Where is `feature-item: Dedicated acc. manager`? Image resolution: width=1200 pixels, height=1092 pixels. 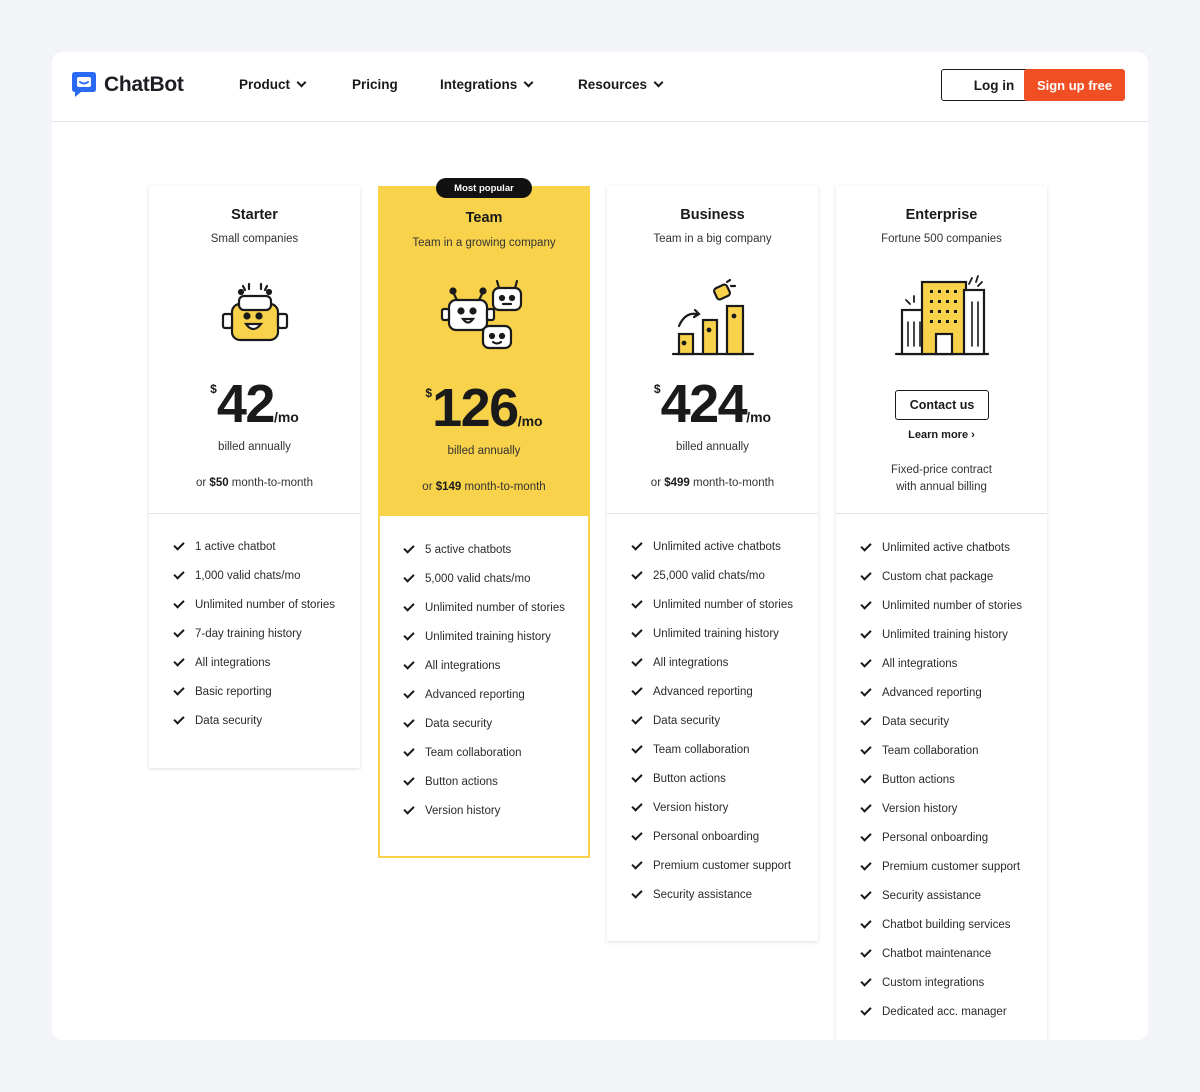
feature-item: Dedicated acc. manager is located at coordinates (941, 1011).